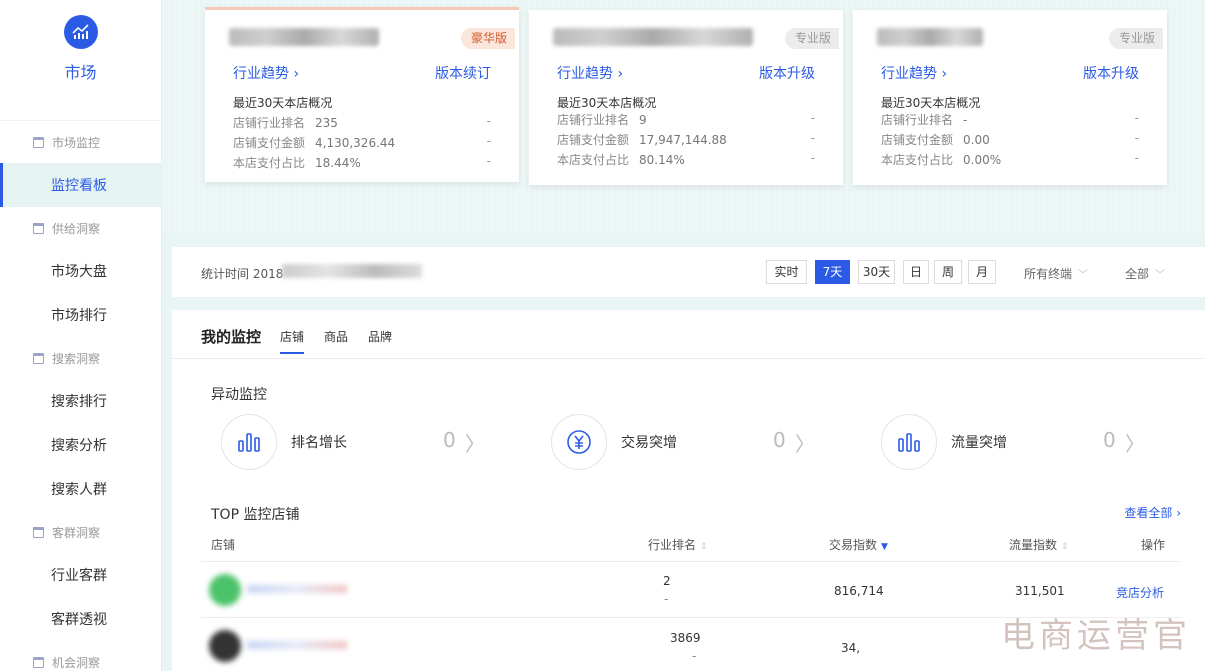  What do you see at coordinates (355, 143) in the screenshot?
I see `stat-value: 4,130,326.44` at bounding box center [355, 143].